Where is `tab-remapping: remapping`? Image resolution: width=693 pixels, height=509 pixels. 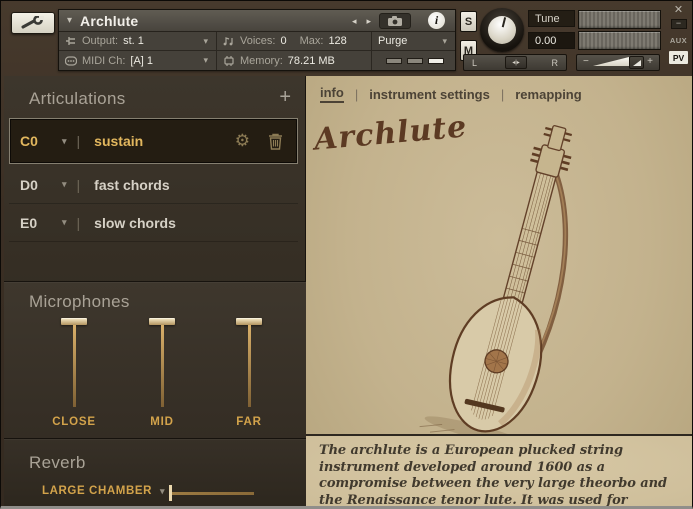 tab-remapping: remapping is located at coordinates (548, 94).